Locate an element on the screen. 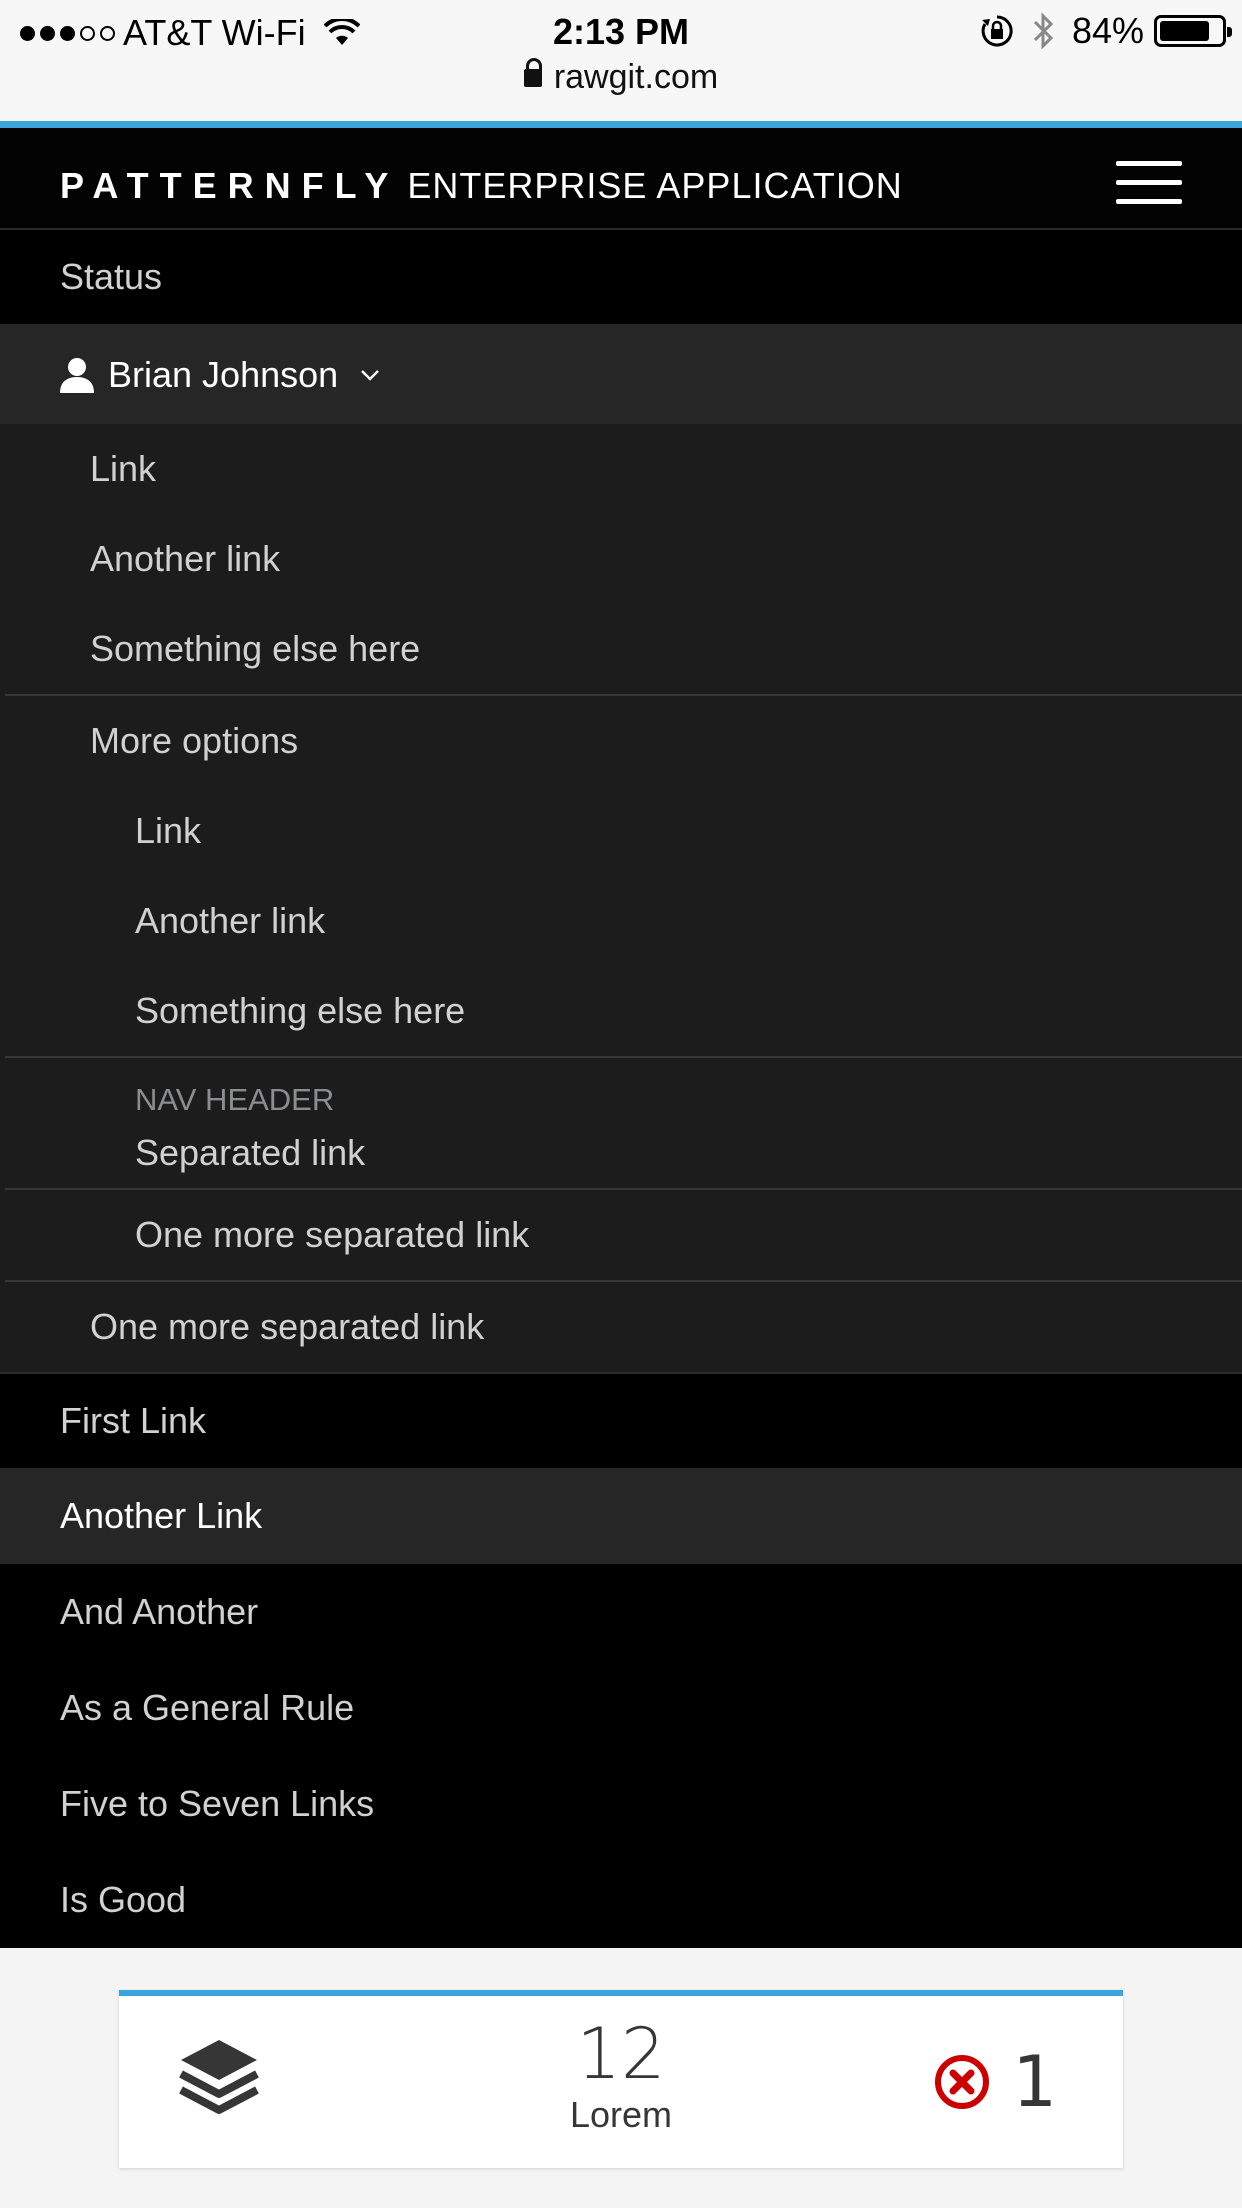  error-notification: 1 is located at coordinates (995, 2082).